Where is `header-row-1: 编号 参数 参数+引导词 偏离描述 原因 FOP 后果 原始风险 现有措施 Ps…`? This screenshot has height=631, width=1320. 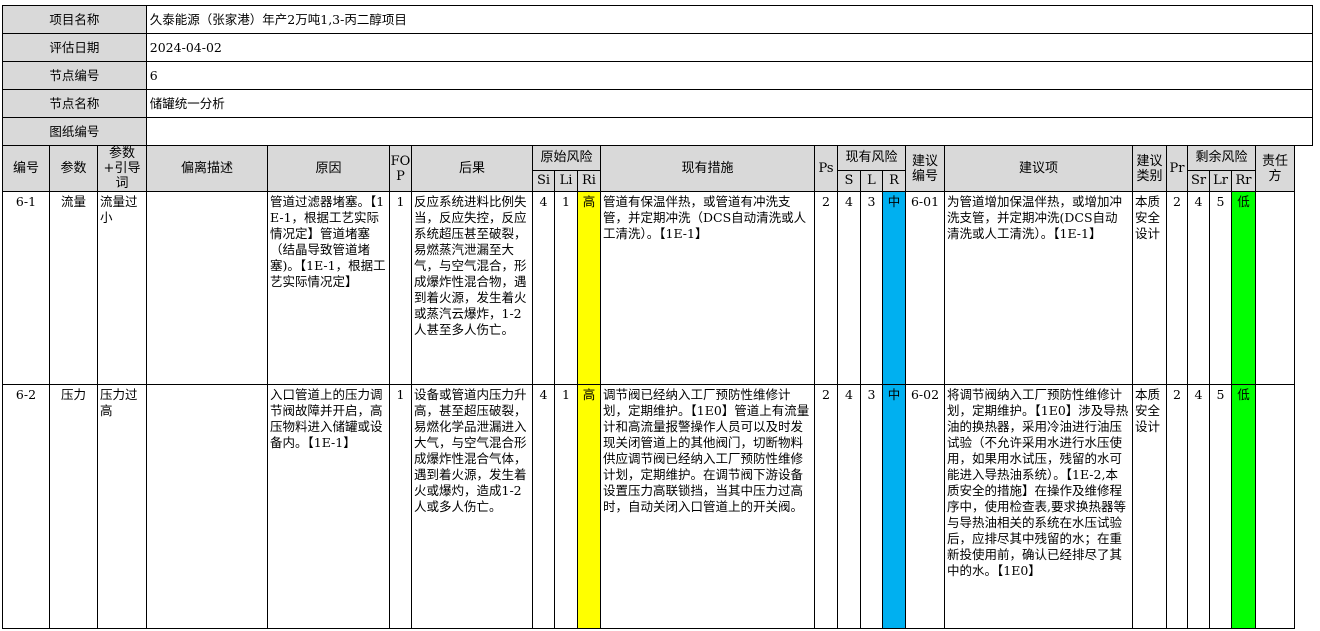 header-row-1: 编号 参数 参数+引导词 偏离描述 原因 FOP 后果 原始风险 现有措施 Ps… is located at coordinates (648, 168).